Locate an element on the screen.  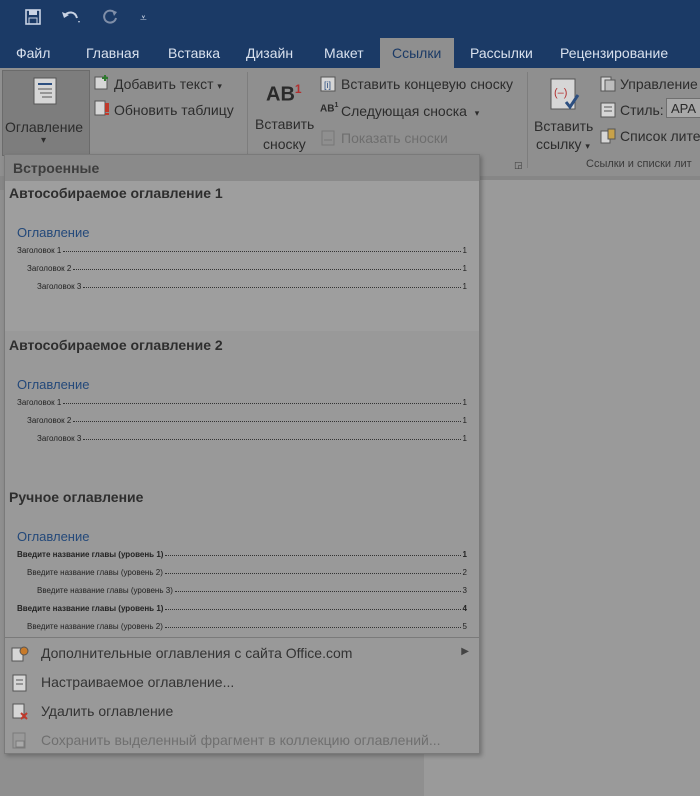
remove-toc-label: Удалить оглавление is located at coordinates (107, 711).